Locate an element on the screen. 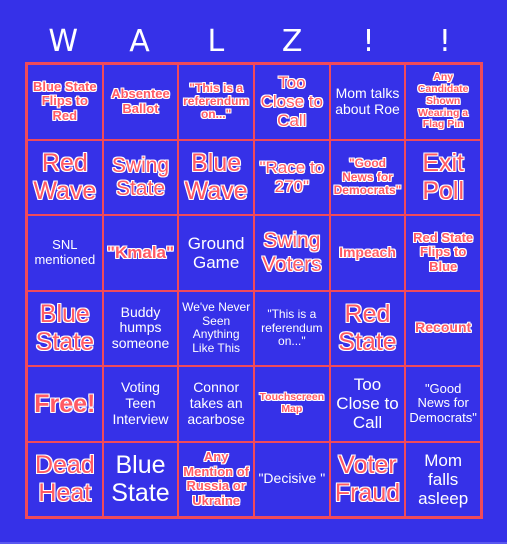  bingo-cell: Buddy humps someone is located at coordinates (140, 328).